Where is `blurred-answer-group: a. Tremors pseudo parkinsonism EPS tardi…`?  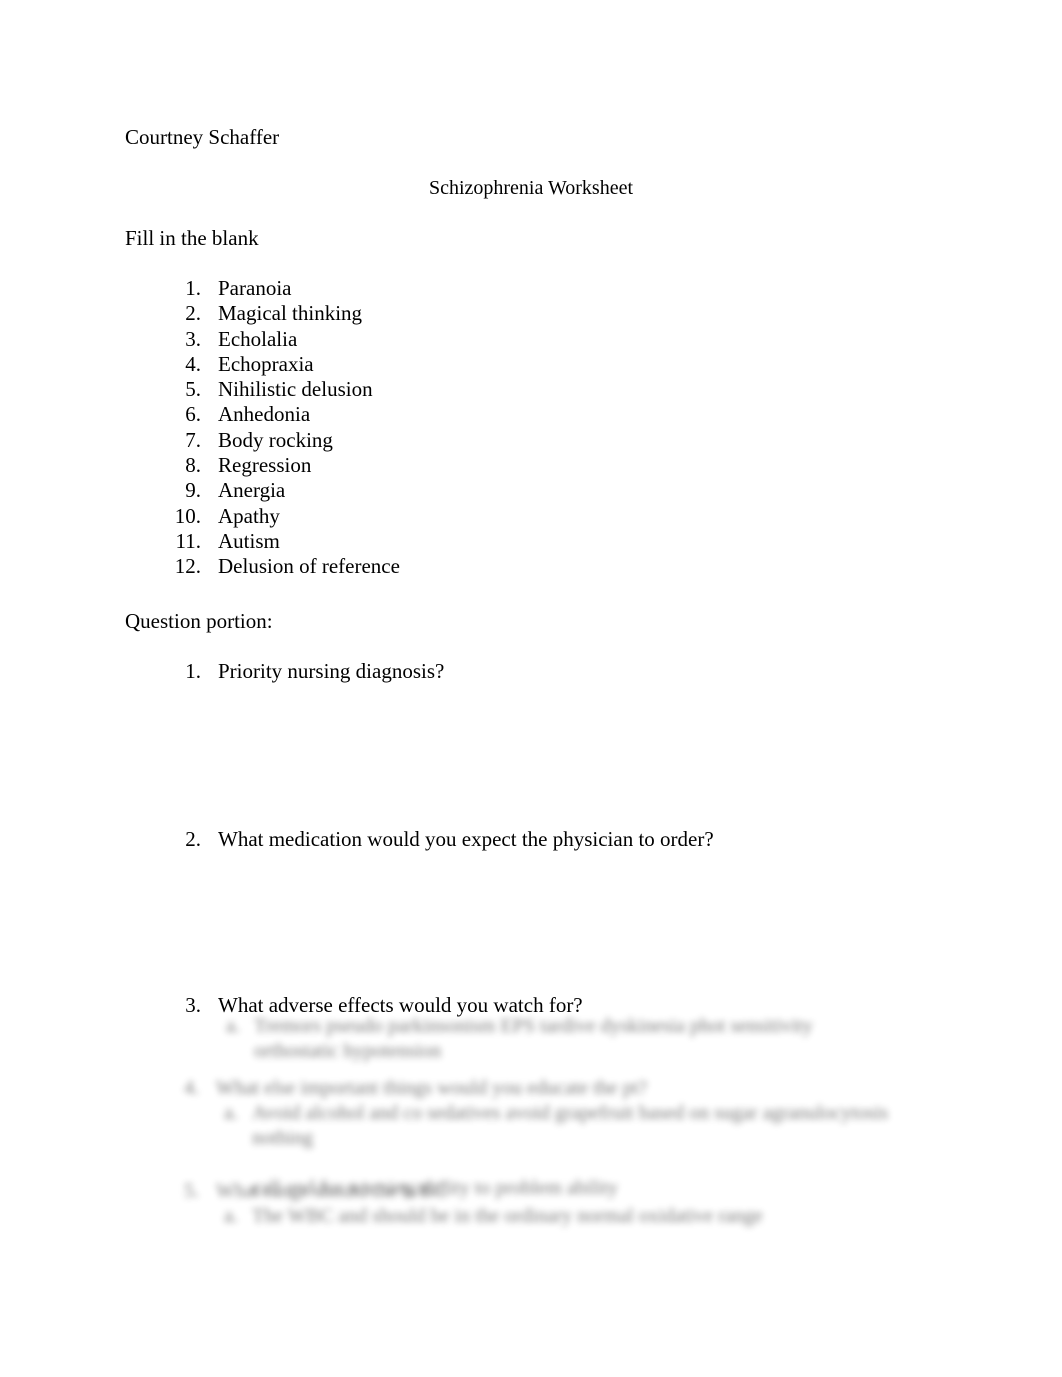
blurred-answer-group: a. Tremors pseudo parkinsonism EPS tardi… is located at coordinates (550, 1039).